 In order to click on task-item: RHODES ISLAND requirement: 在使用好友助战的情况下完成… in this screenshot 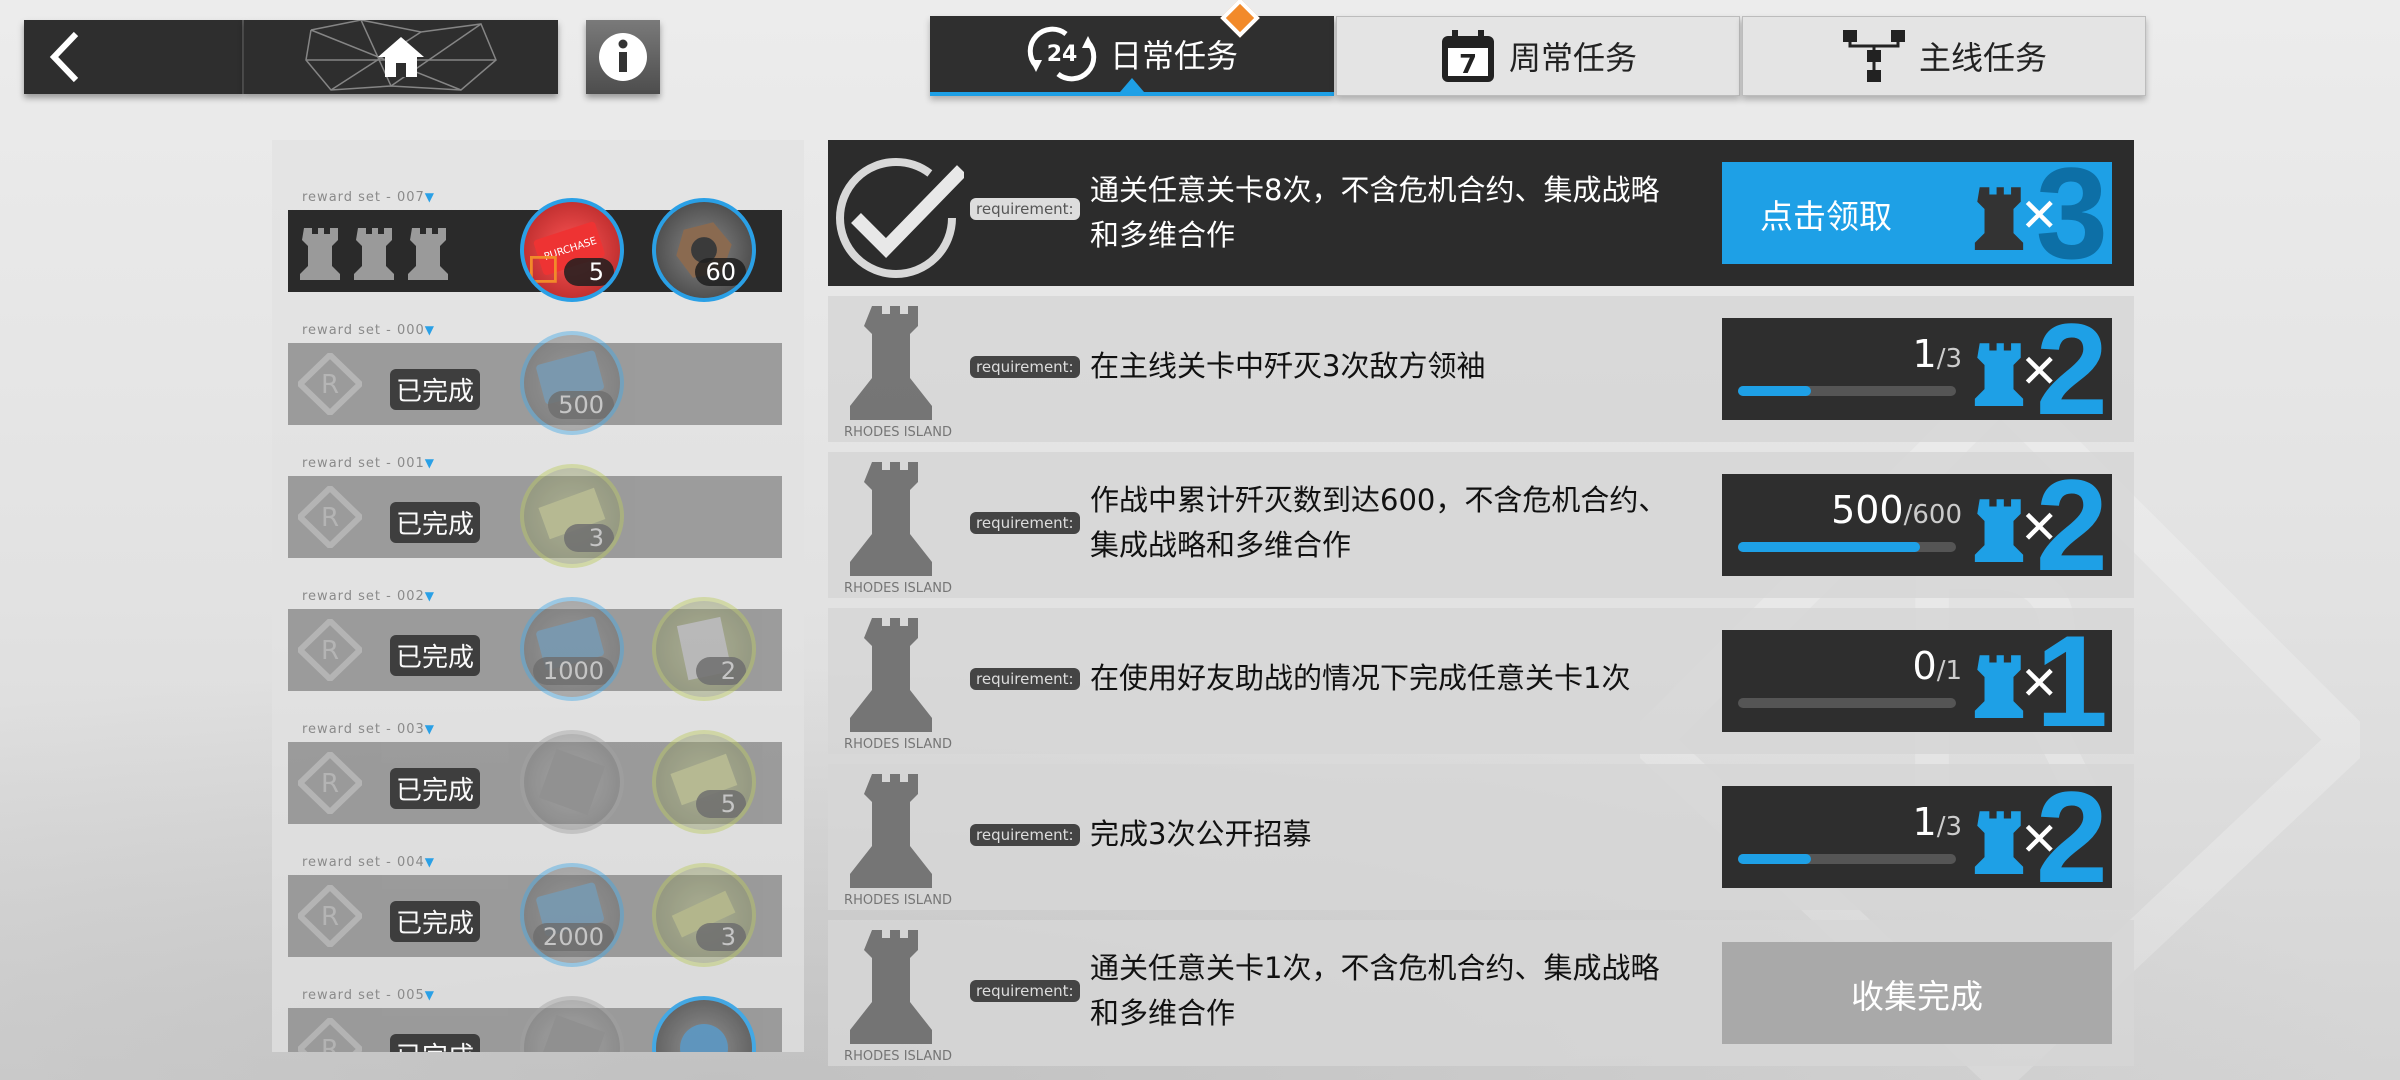, I will do `click(1481, 681)`.